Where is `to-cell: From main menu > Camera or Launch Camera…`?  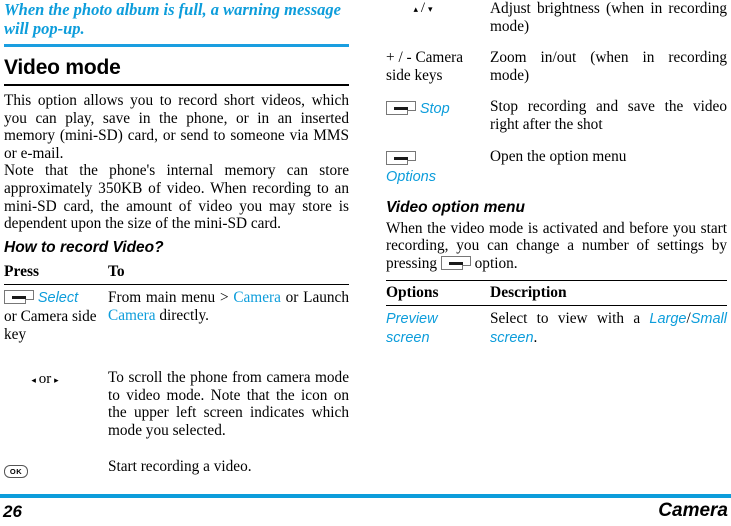
to-cell: From main menu > Camera or Launch Camera… is located at coordinates (228, 317).